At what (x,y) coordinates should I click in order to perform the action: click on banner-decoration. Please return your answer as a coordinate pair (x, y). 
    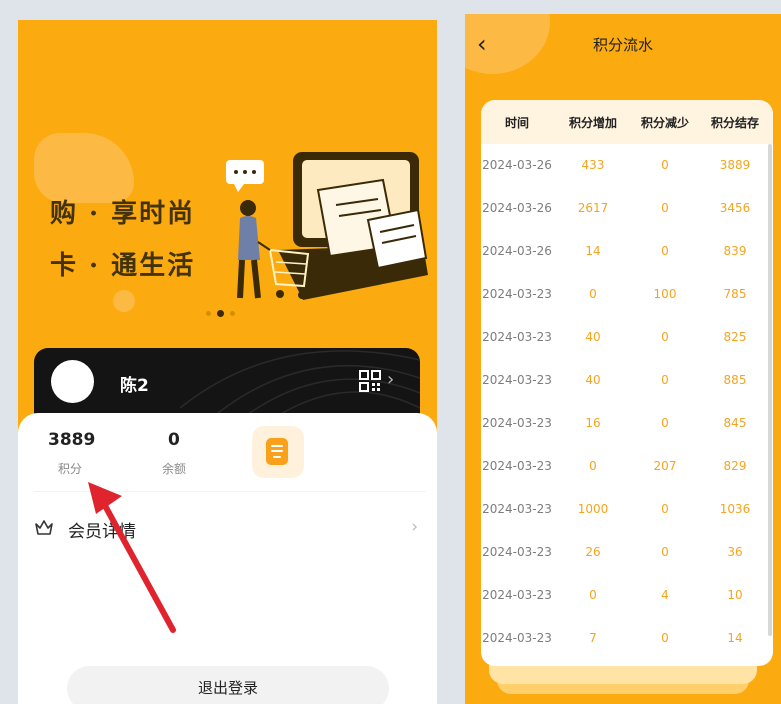
    Looking at the image, I should click on (124, 301).